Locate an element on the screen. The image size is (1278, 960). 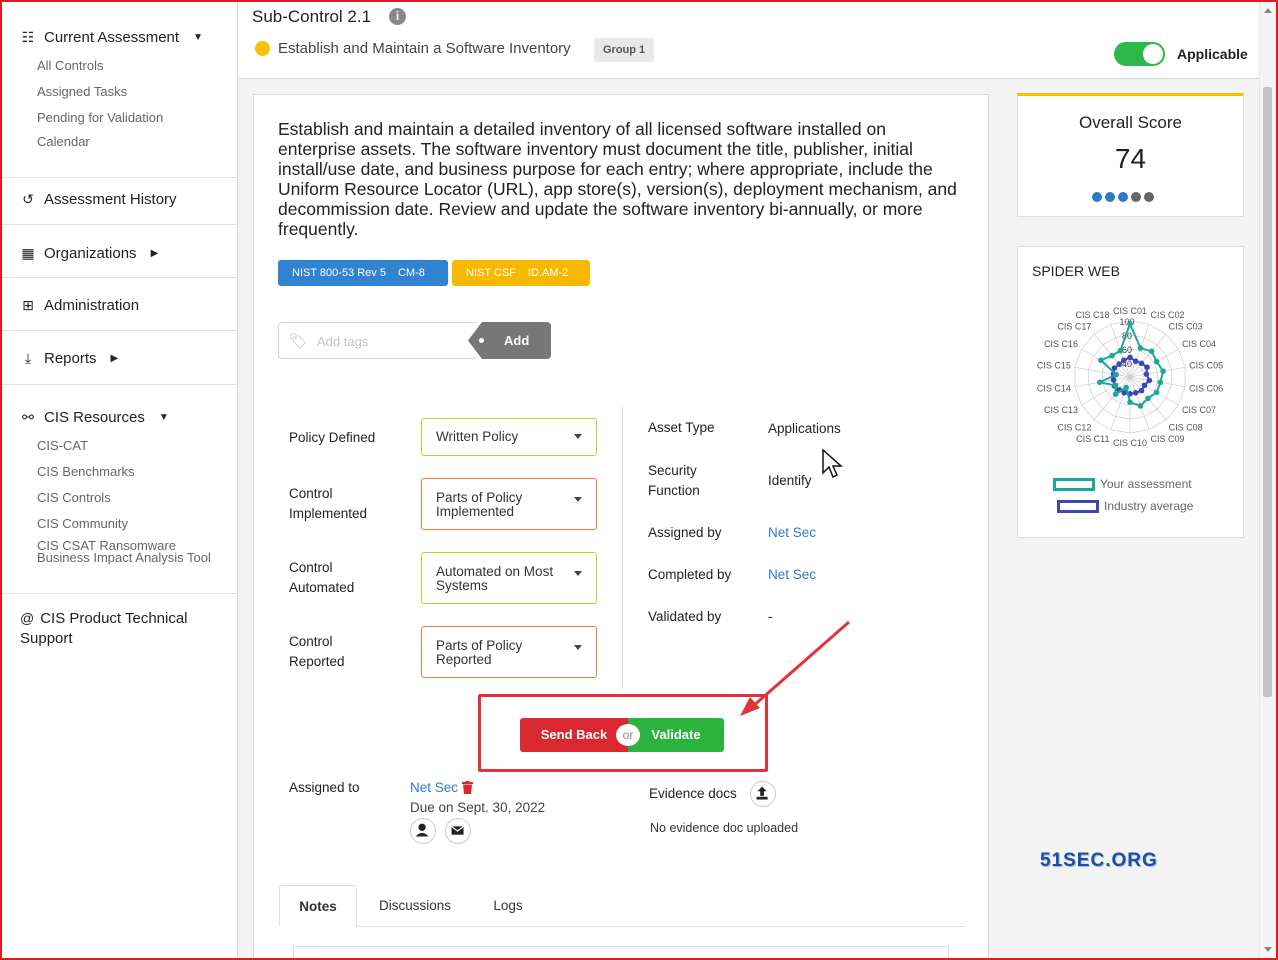
nav-organizations: ▦ Organizations ▶ is located at coordinates (119, 243).